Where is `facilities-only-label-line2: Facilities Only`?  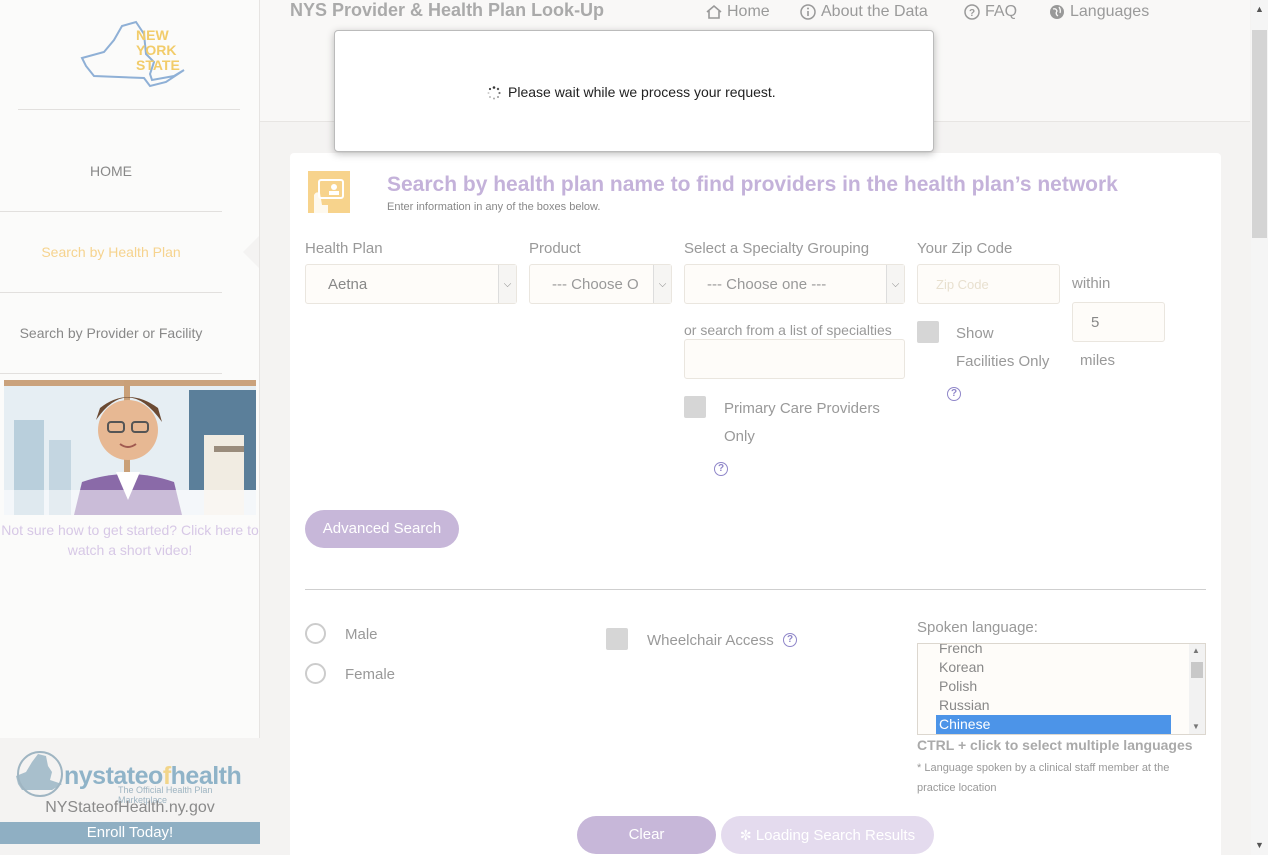
facilities-only-label-line2: Facilities Only is located at coordinates (1003, 361).